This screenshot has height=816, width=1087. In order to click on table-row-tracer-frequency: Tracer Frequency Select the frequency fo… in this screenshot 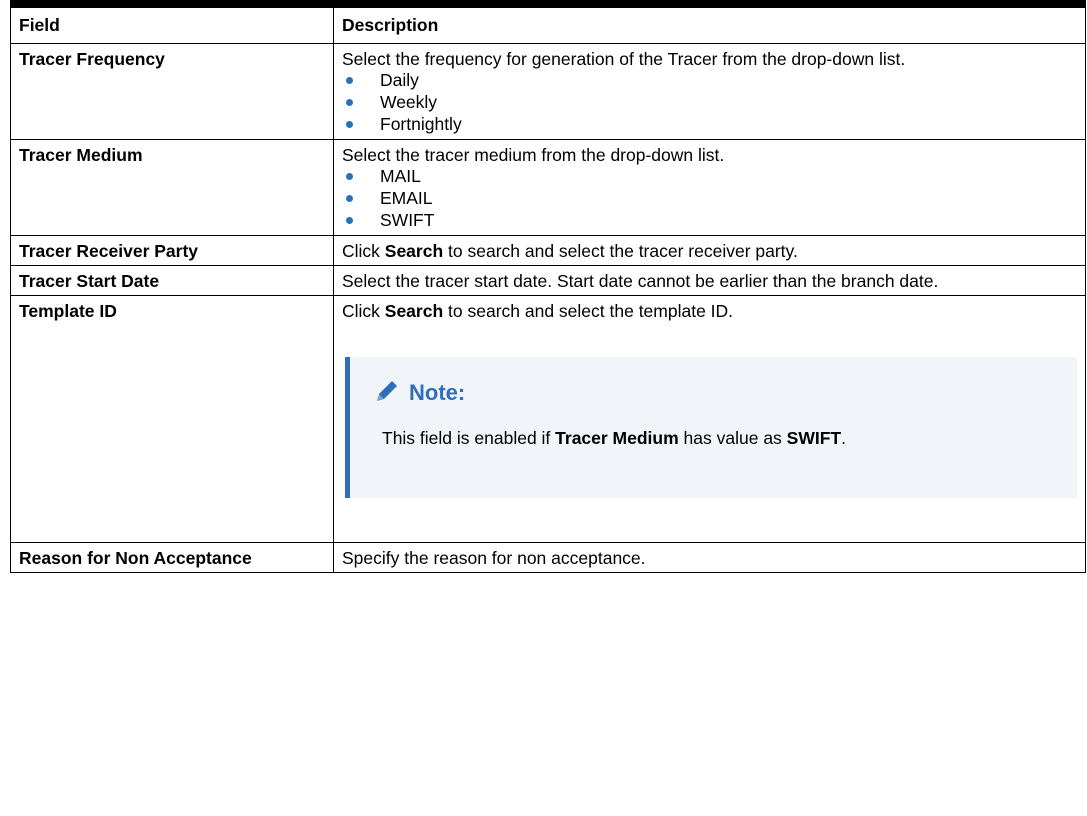, I will do `click(548, 91)`.